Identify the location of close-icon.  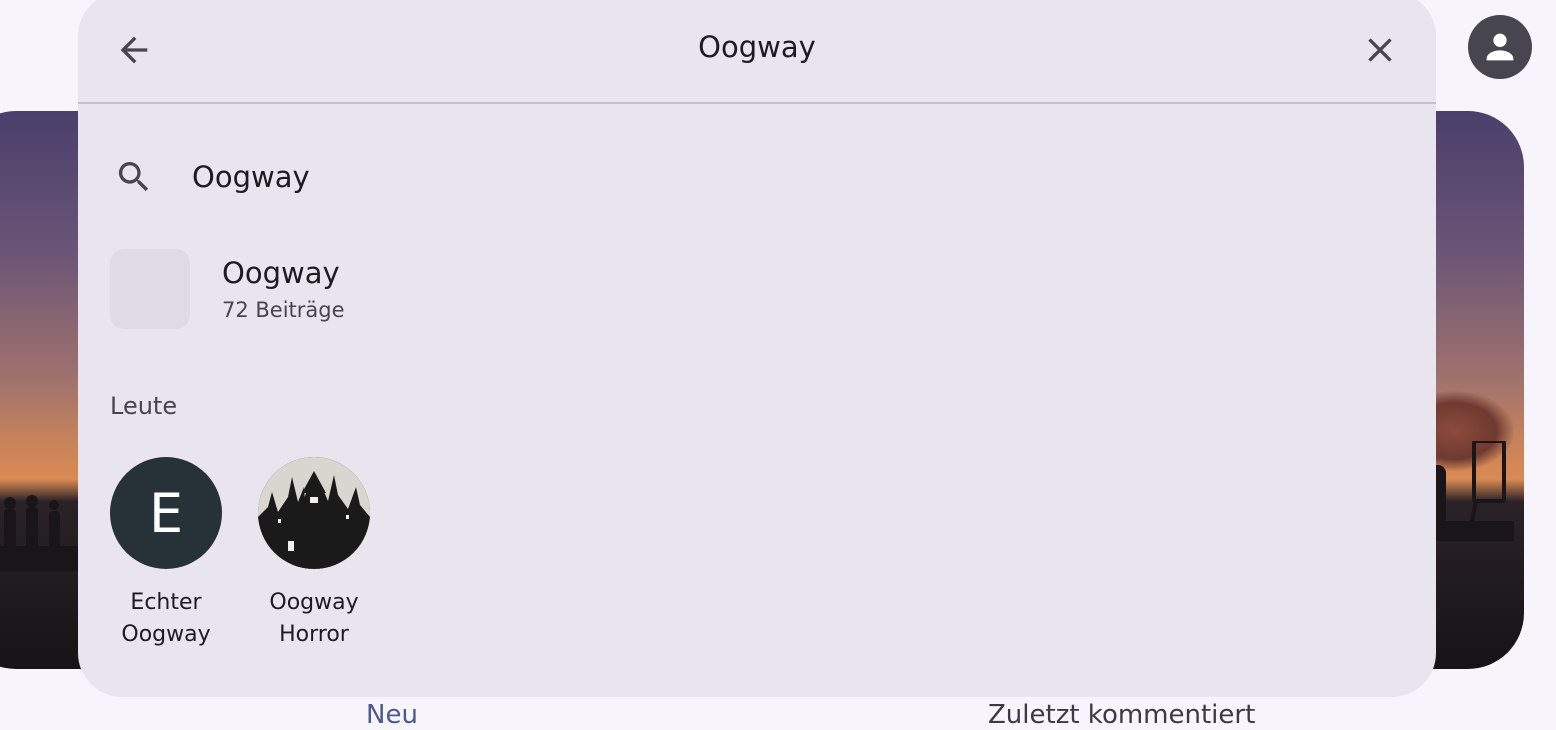
(1380, 50).